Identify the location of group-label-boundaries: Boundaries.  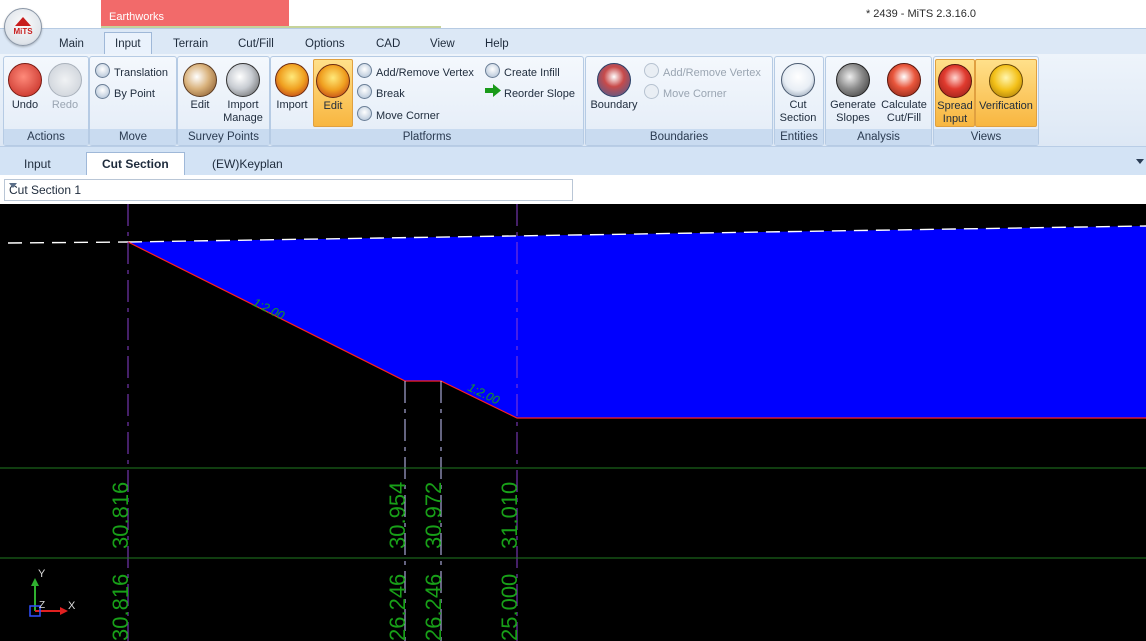
(679, 137).